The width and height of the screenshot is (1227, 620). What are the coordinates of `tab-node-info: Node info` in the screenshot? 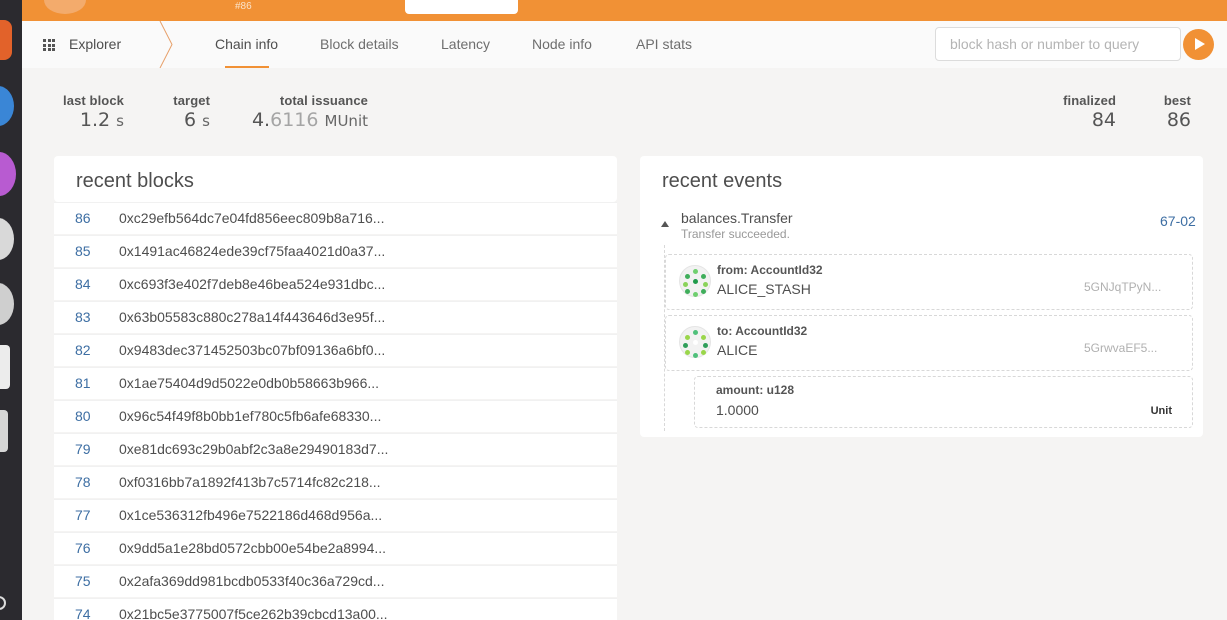 It's located at (562, 44).